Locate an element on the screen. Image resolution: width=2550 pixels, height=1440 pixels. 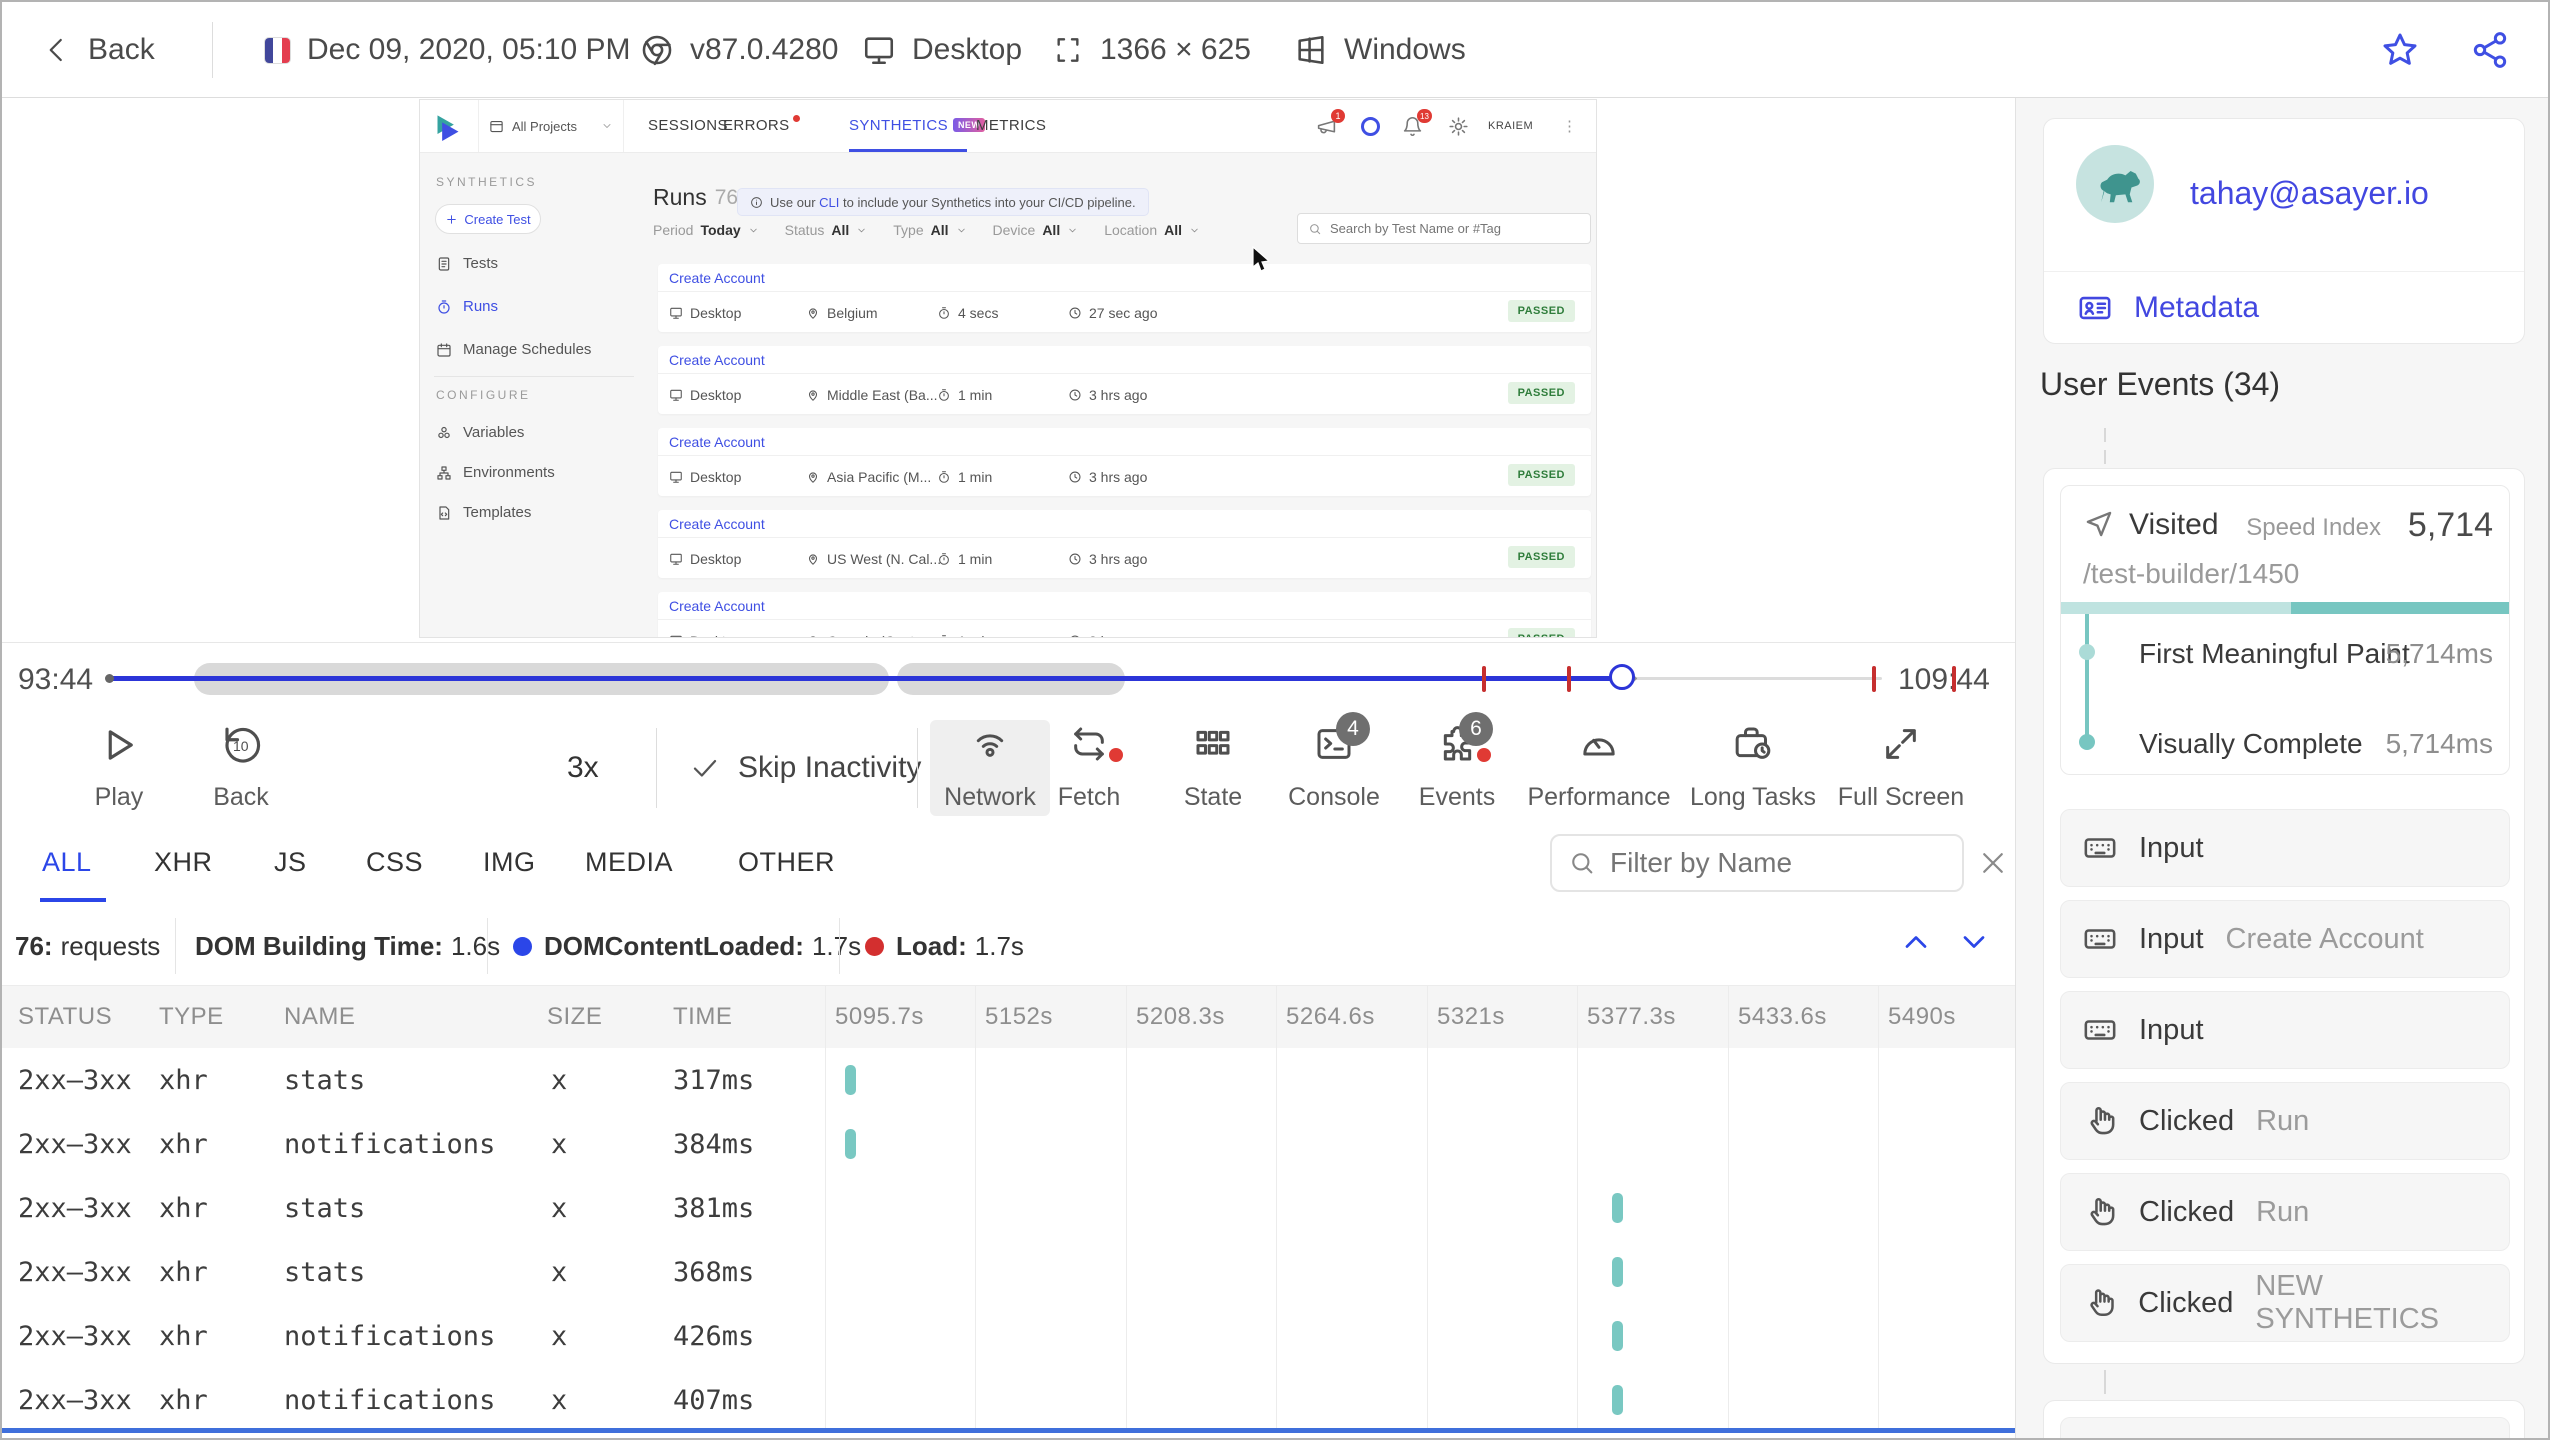
monitor-icon is located at coordinates (879, 51).